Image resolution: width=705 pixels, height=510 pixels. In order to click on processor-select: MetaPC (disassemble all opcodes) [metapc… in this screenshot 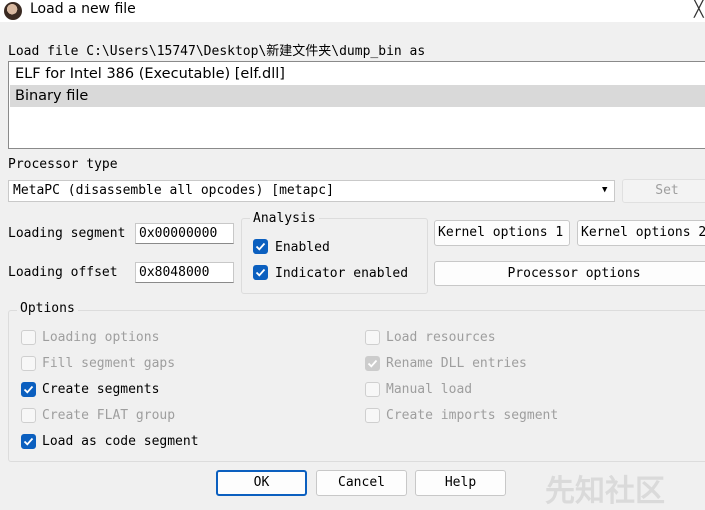, I will do `click(311, 191)`.